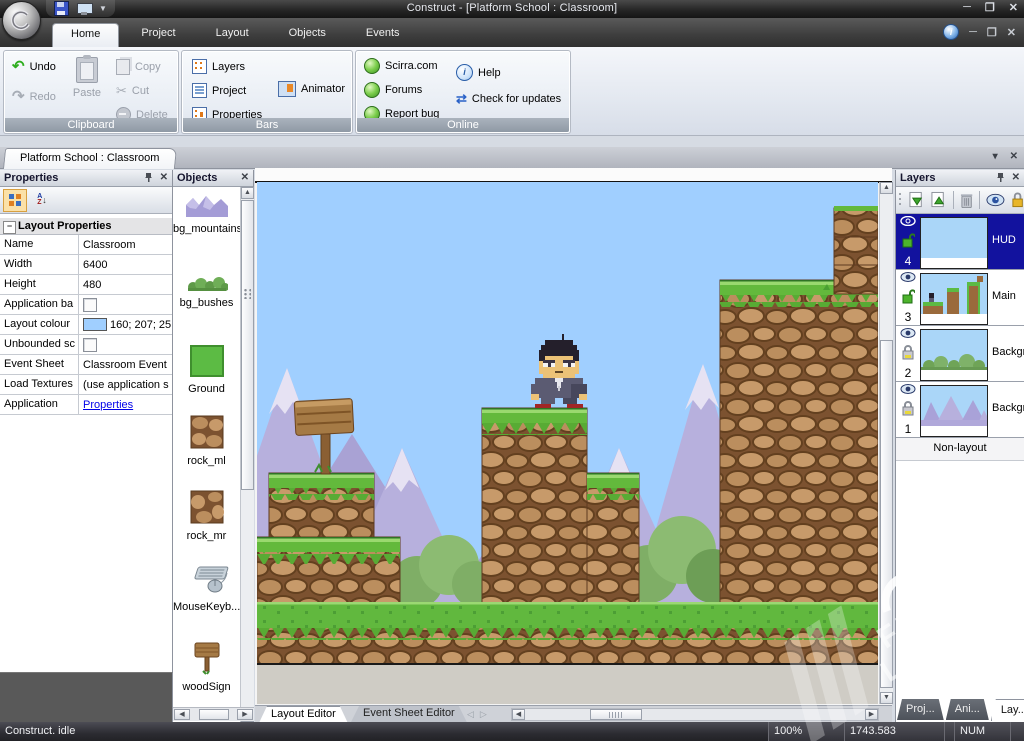 The image size is (1024, 741). I want to click on canvas-vscrollbar: ▲ ▼, so click(886, 443).